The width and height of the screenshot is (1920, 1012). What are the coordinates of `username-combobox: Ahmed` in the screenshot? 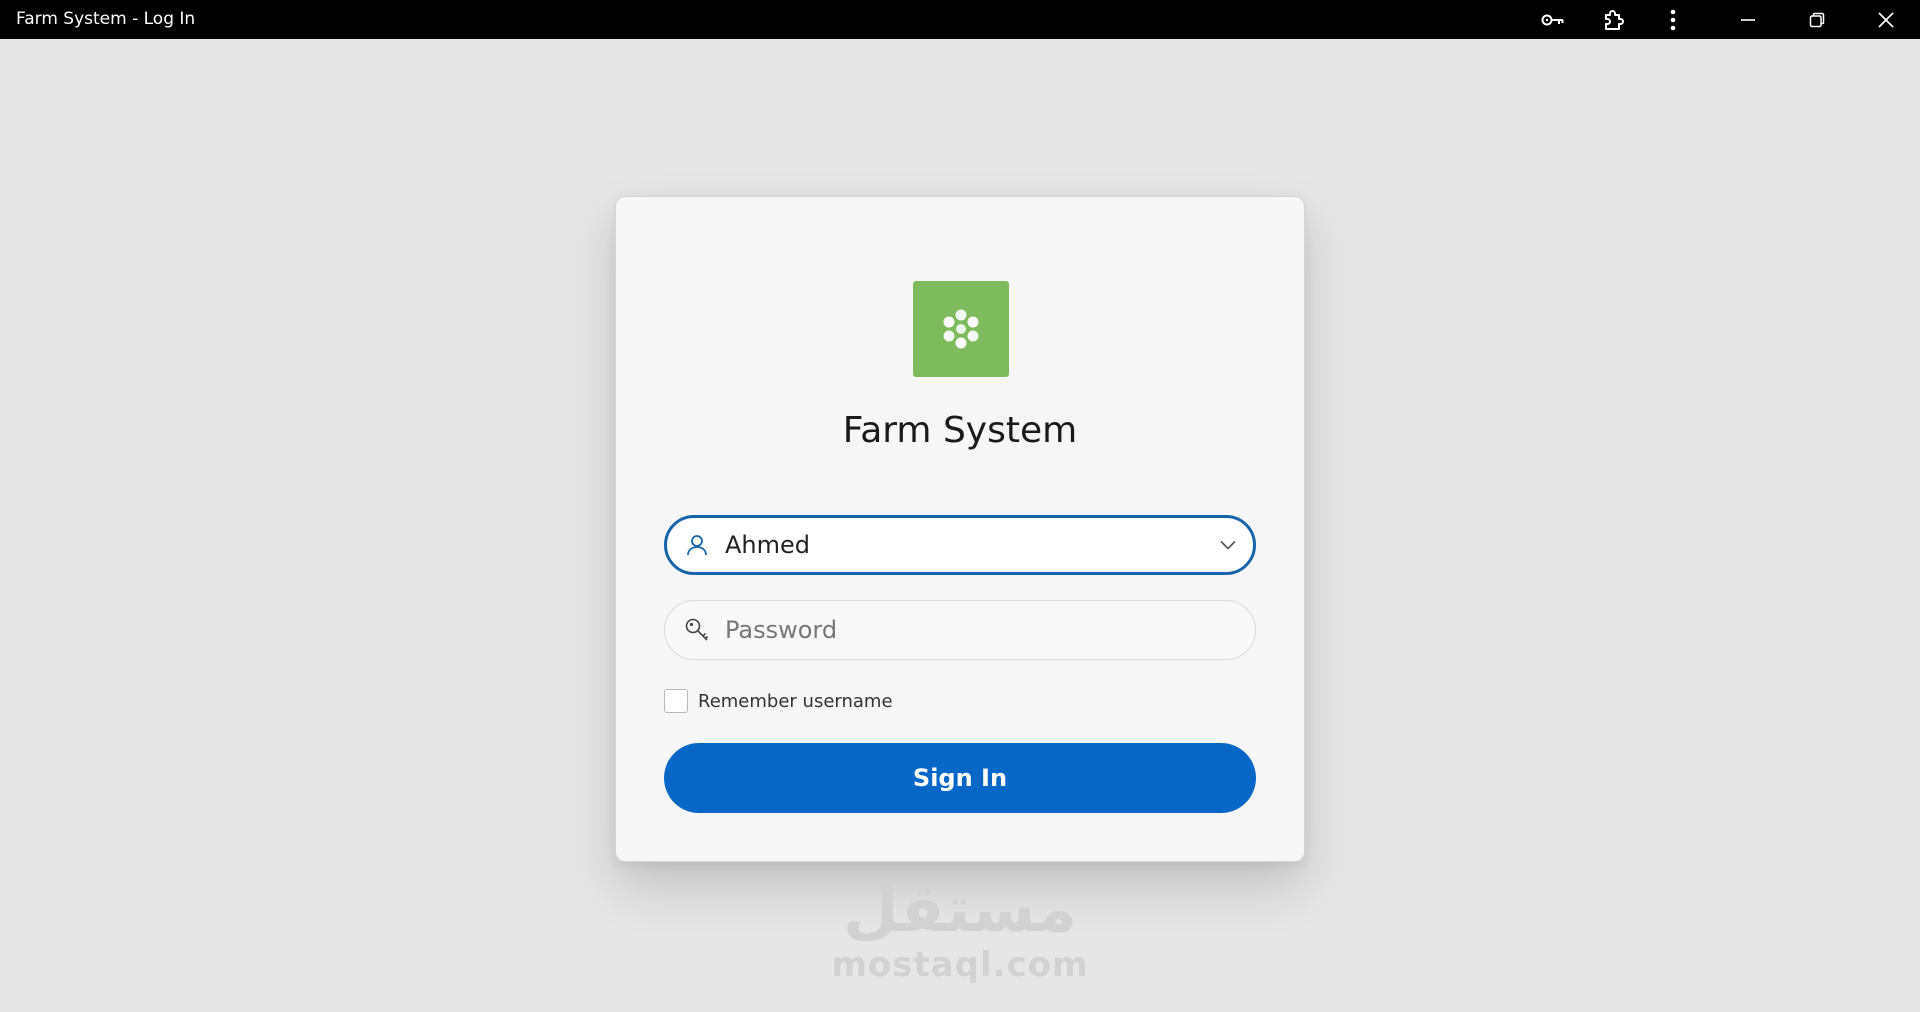 It's located at (960, 545).